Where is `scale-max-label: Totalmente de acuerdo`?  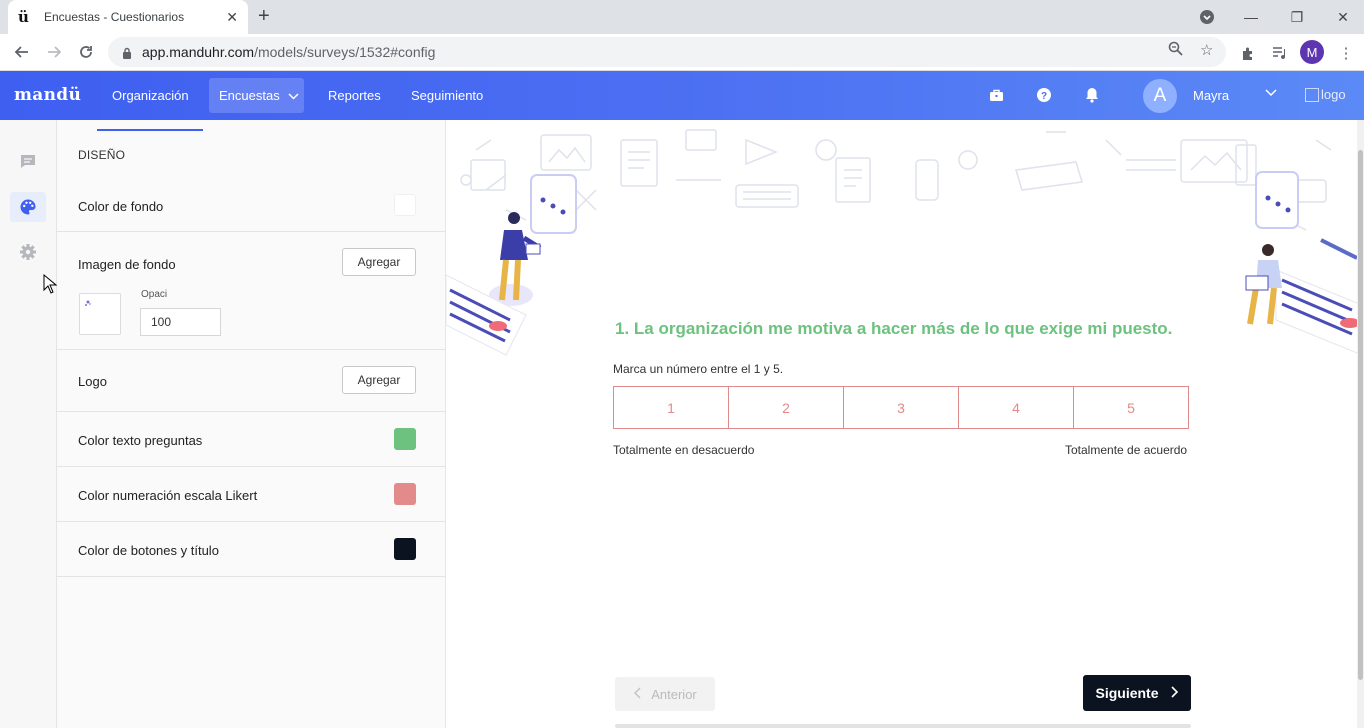 scale-max-label: Totalmente de acuerdo is located at coordinates (1126, 450).